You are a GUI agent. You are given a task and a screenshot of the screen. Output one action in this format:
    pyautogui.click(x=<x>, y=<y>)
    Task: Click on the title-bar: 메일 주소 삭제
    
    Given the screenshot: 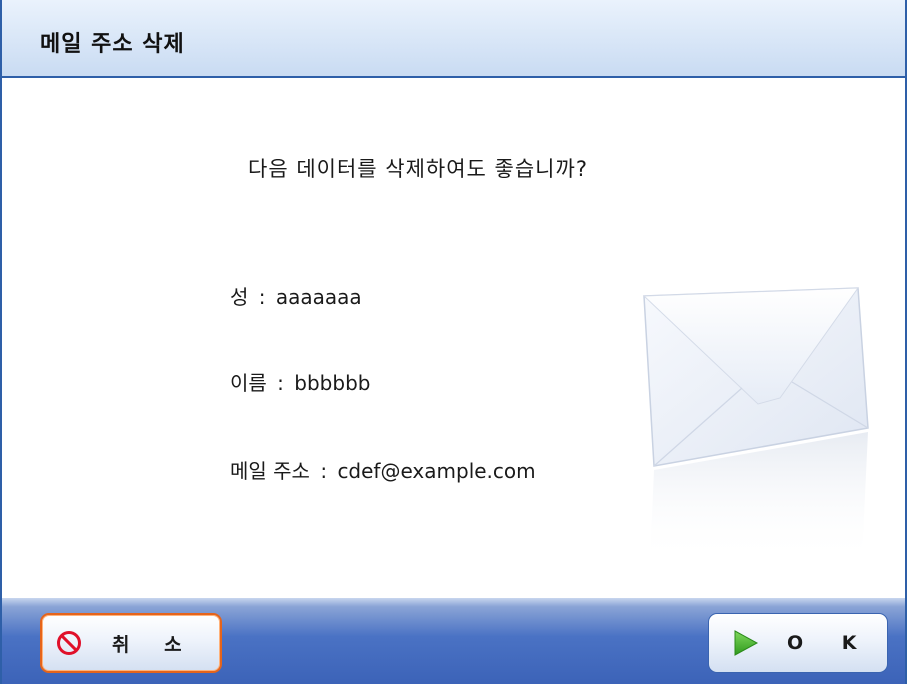 What is the action you would take?
    pyautogui.click(x=453, y=39)
    